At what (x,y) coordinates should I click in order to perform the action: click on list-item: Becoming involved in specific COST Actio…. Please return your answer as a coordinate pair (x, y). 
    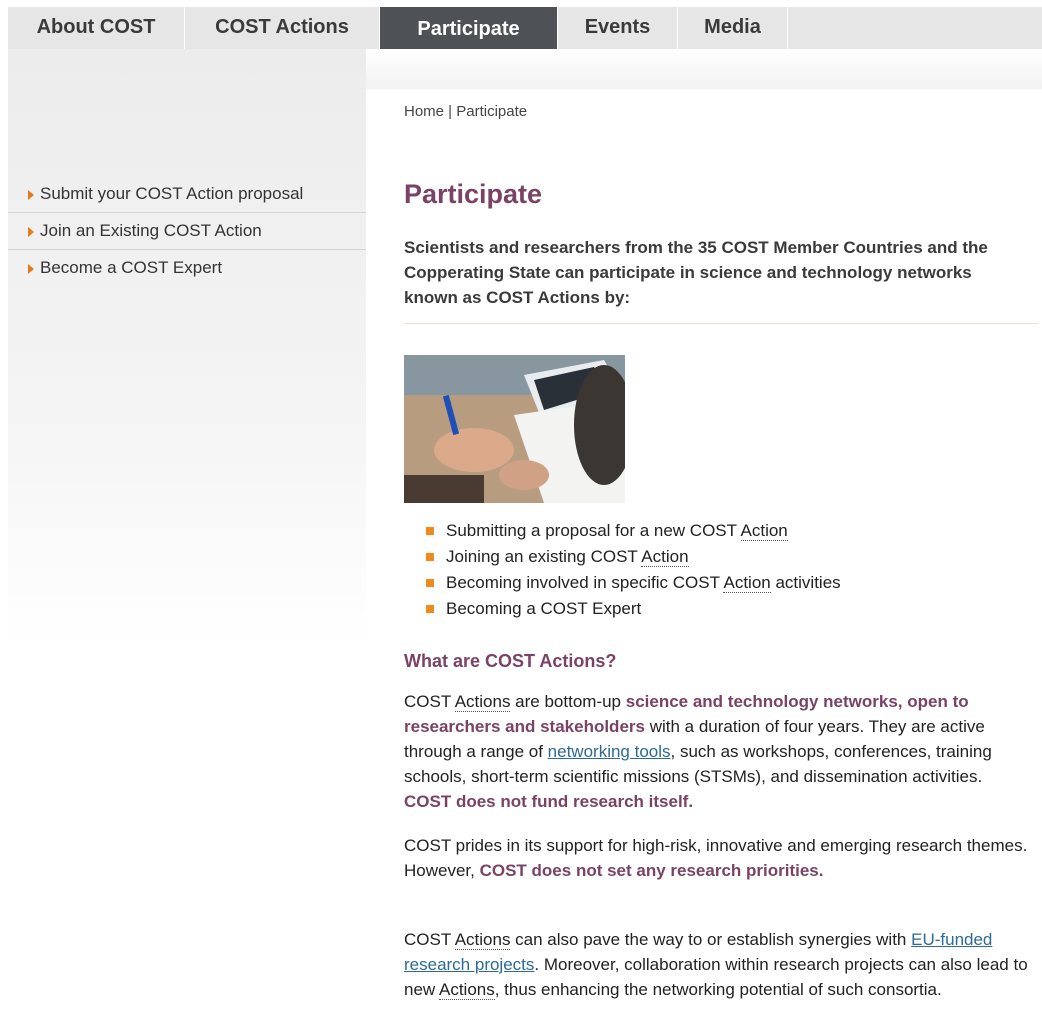
    Looking at the image, I should click on (633, 583).